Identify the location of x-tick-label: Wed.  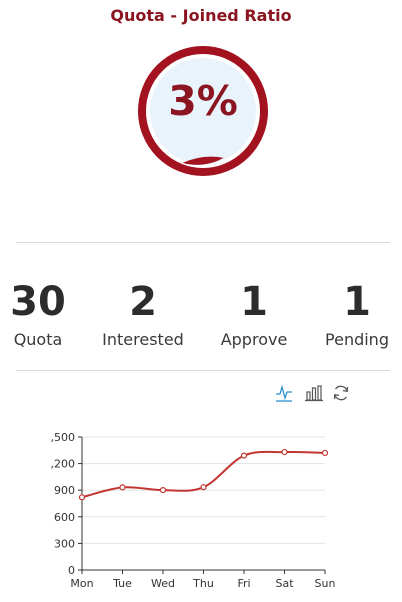
(163, 583).